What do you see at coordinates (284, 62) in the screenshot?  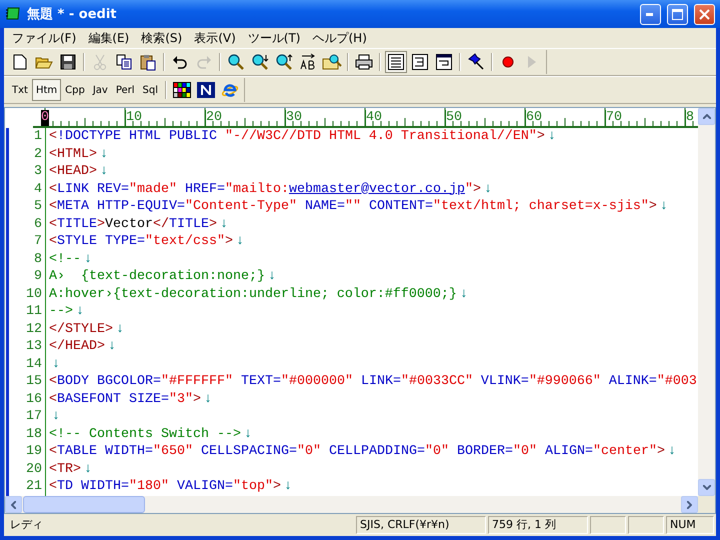 I see `search-up-icon` at bounding box center [284, 62].